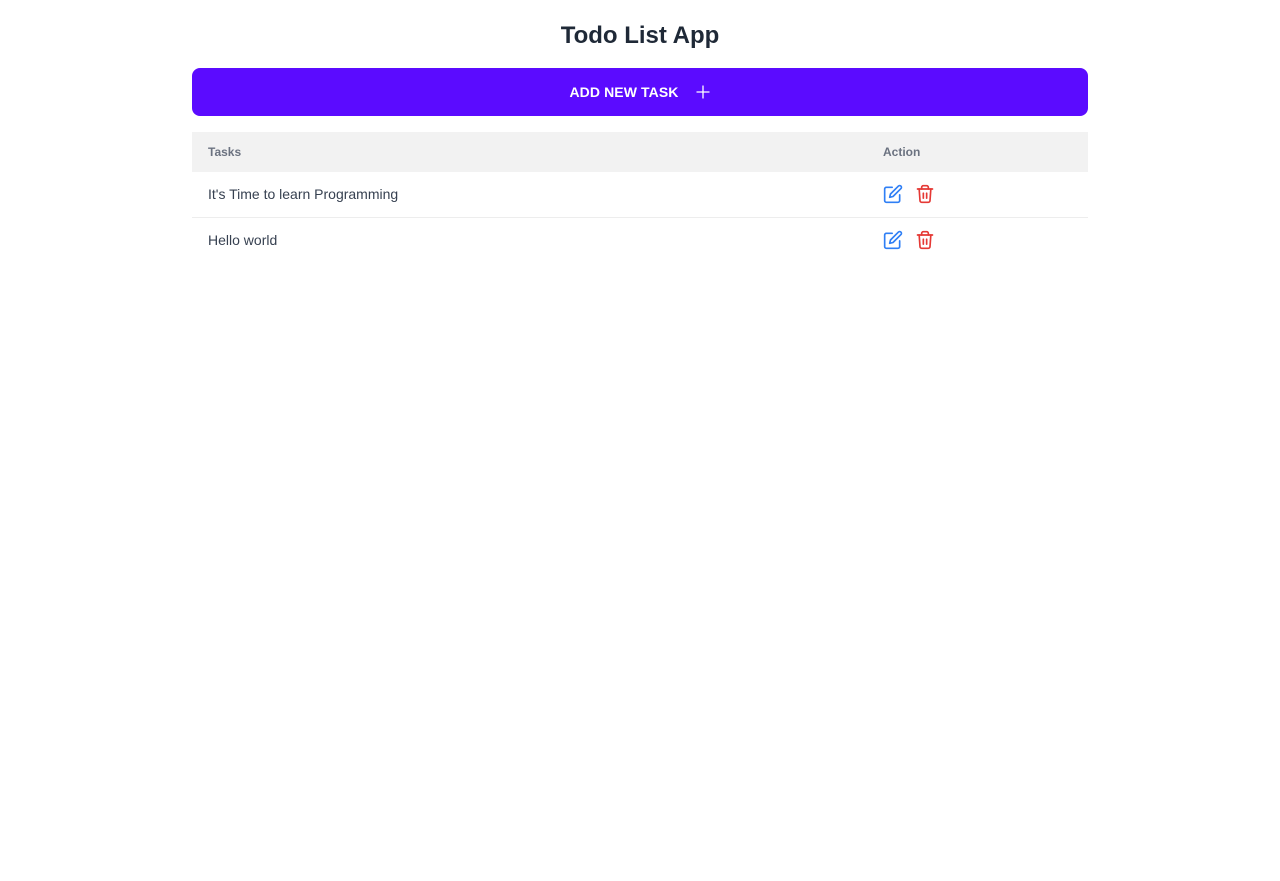 This screenshot has height=881, width=1280. Describe the element at coordinates (624, 92) in the screenshot. I see `add-new-task-label: ADD NEW TASK` at that location.